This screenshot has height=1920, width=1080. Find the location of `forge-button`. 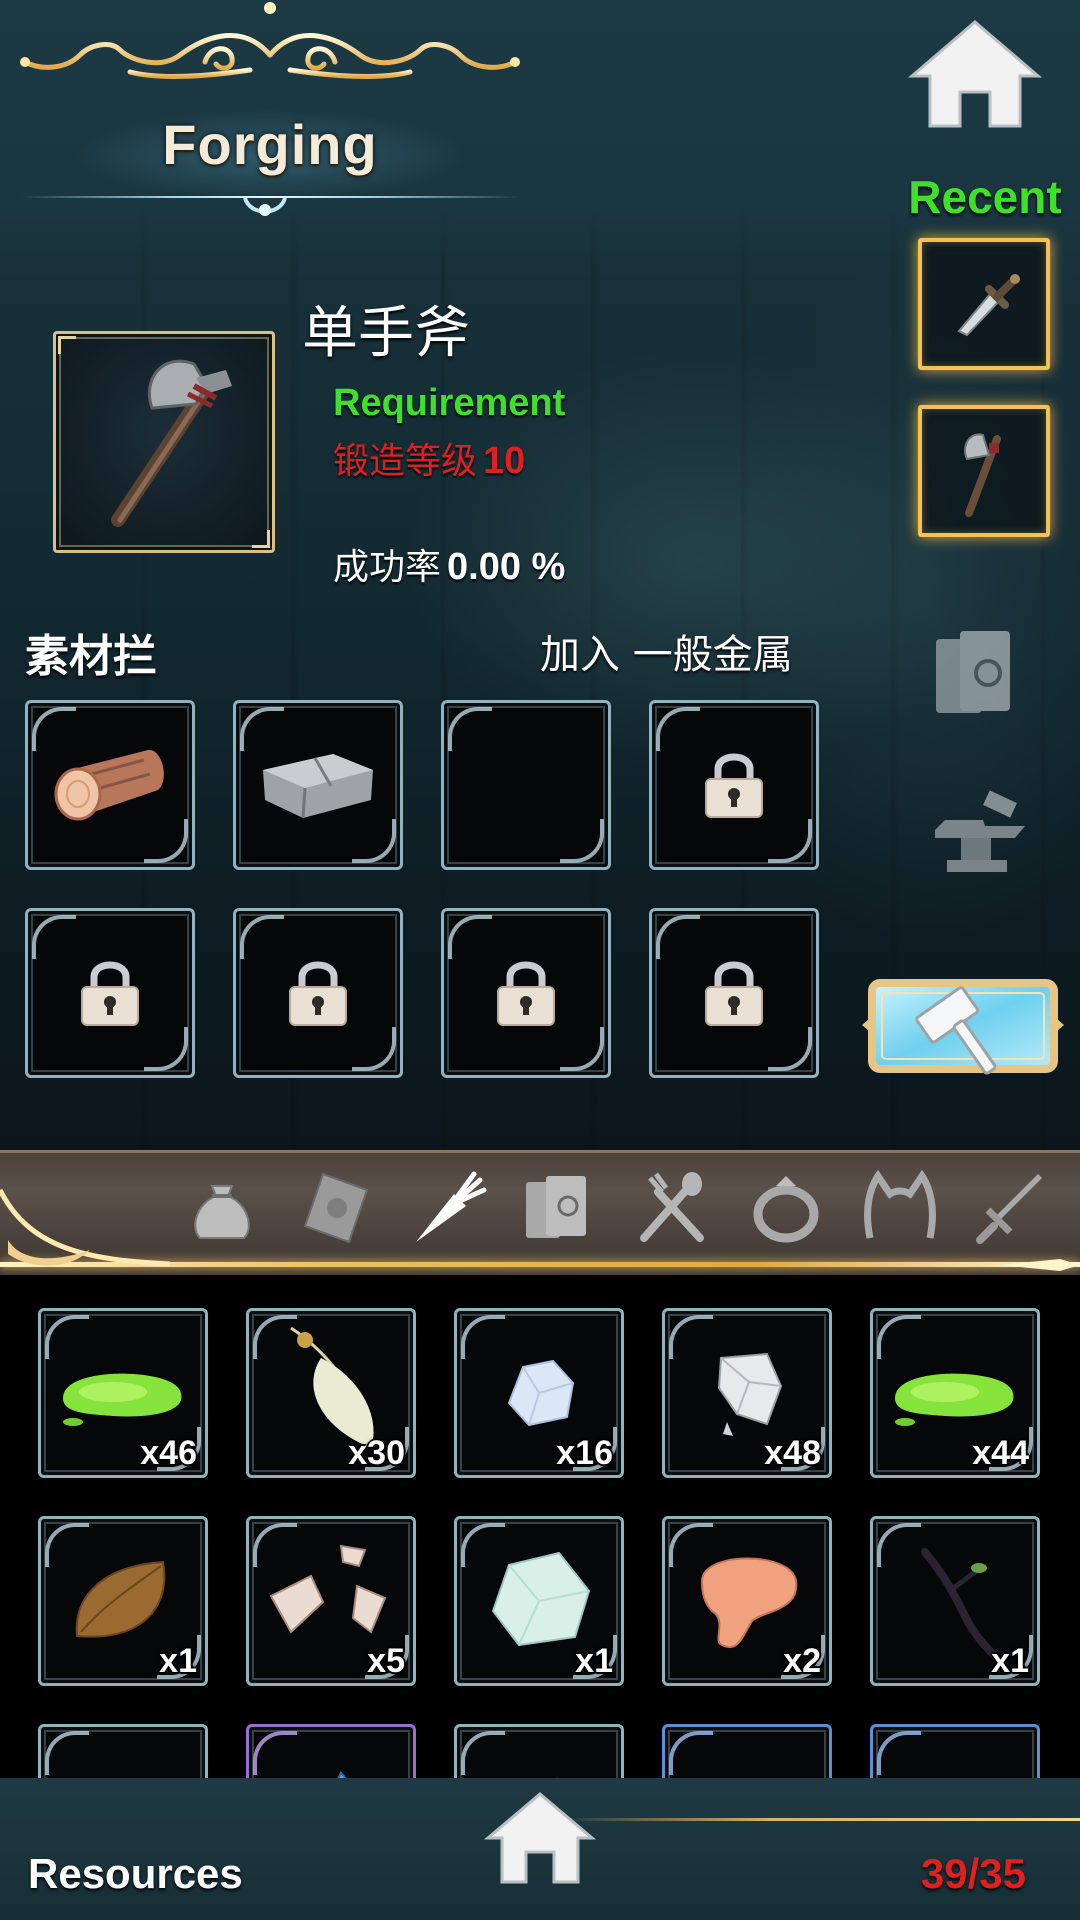

forge-button is located at coordinates (963, 1025).